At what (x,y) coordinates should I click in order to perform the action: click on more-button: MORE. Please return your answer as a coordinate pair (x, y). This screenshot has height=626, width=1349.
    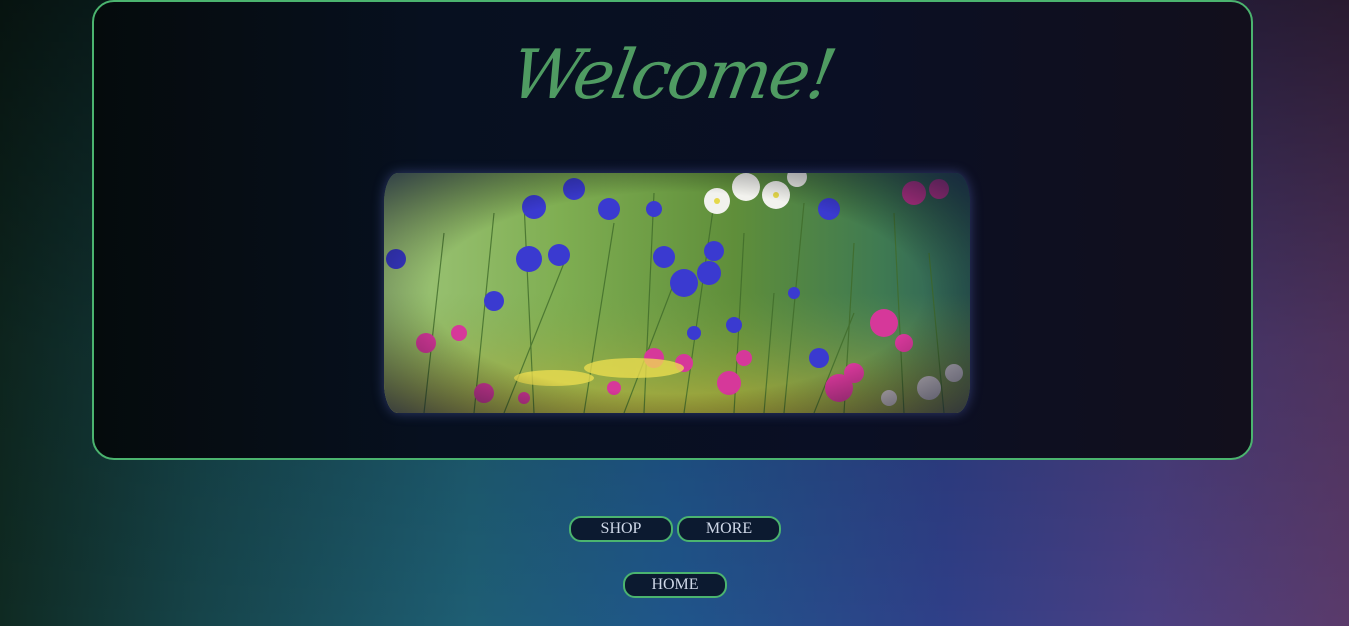
    Looking at the image, I should click on (729, 529).